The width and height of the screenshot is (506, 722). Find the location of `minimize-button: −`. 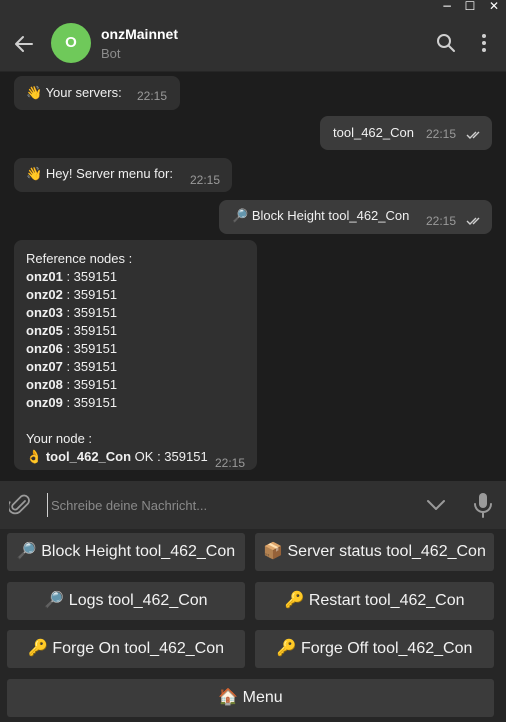

minimize-button: − is located at coordinates (447, 6).